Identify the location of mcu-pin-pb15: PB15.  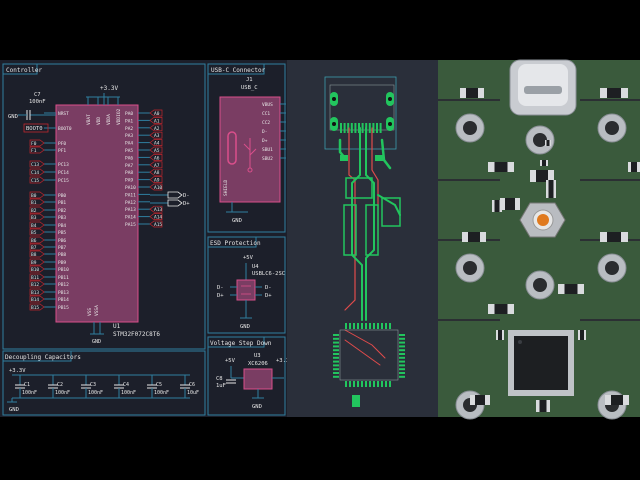
(63, 308).